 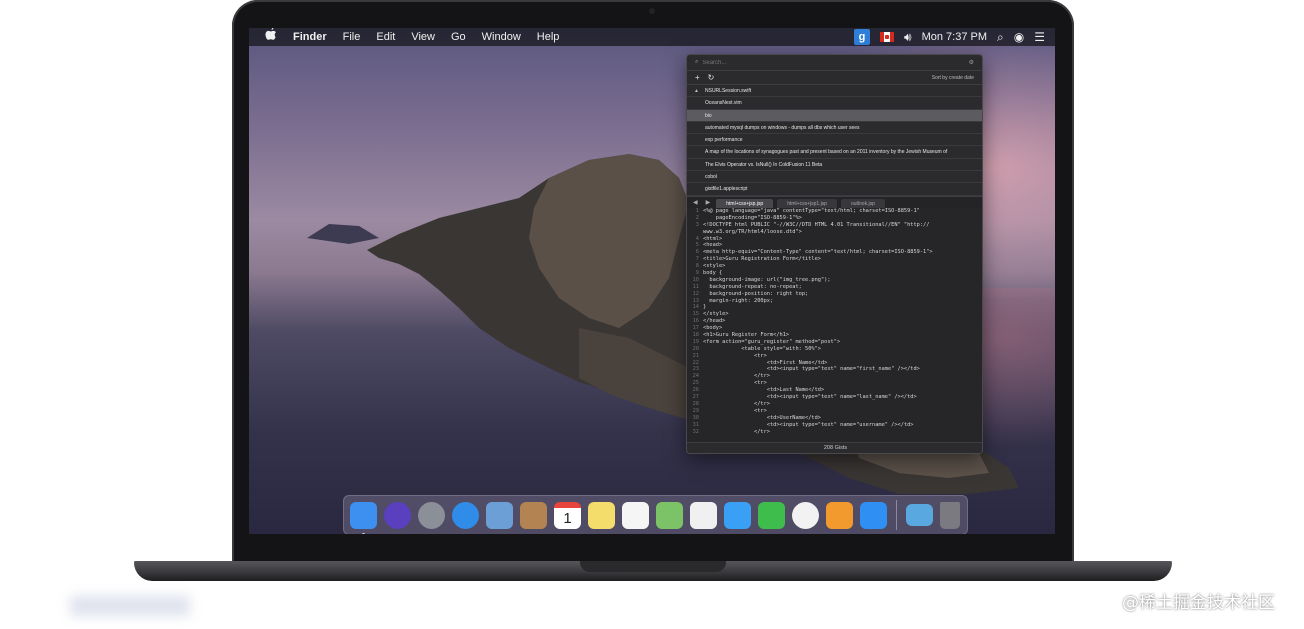 What do you see at coordinates (669, 515) in the screenshot?
I see `maps-icon` at bounding box center [669, 515].